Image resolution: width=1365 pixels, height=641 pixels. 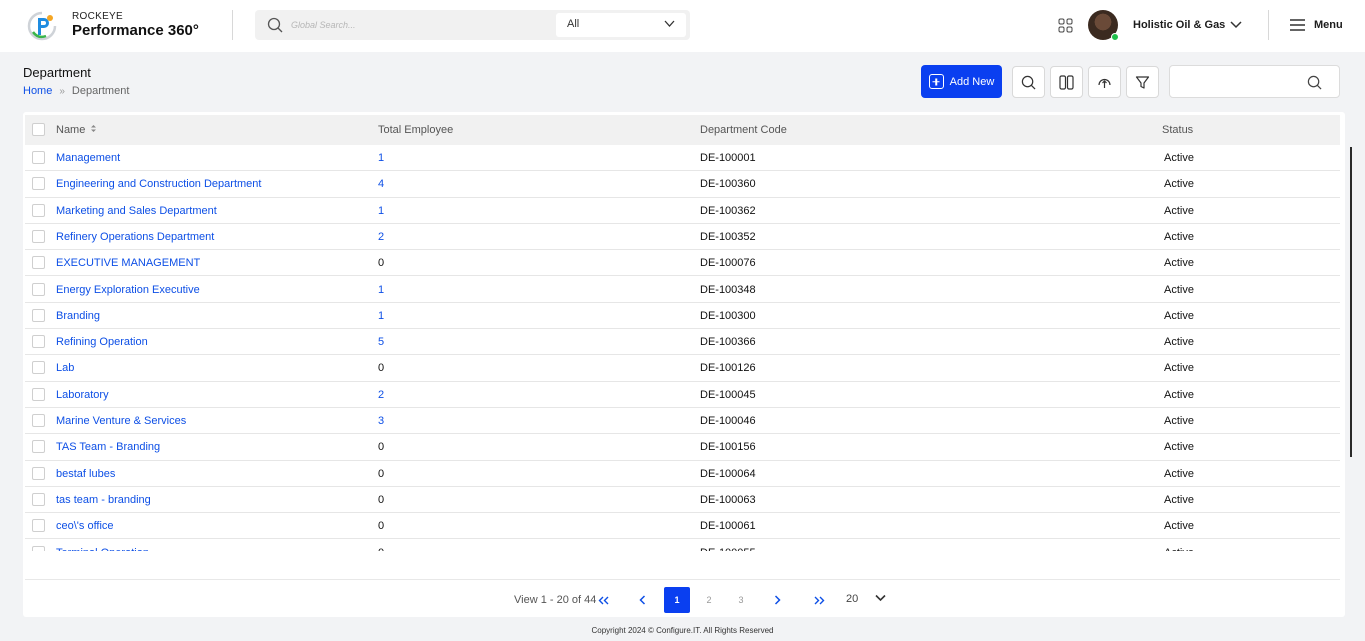 What do you see at coordinates (128, 263) in the screenshot?
I see `department-name-link: EXECUTIVE MANAGEMENT` at bounding box center [128, 263].